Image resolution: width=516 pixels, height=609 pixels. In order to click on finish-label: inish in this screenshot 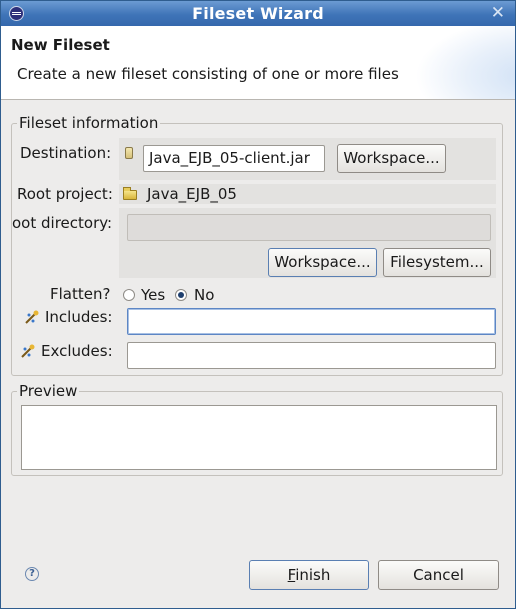, I will do `click(313, 575)`.